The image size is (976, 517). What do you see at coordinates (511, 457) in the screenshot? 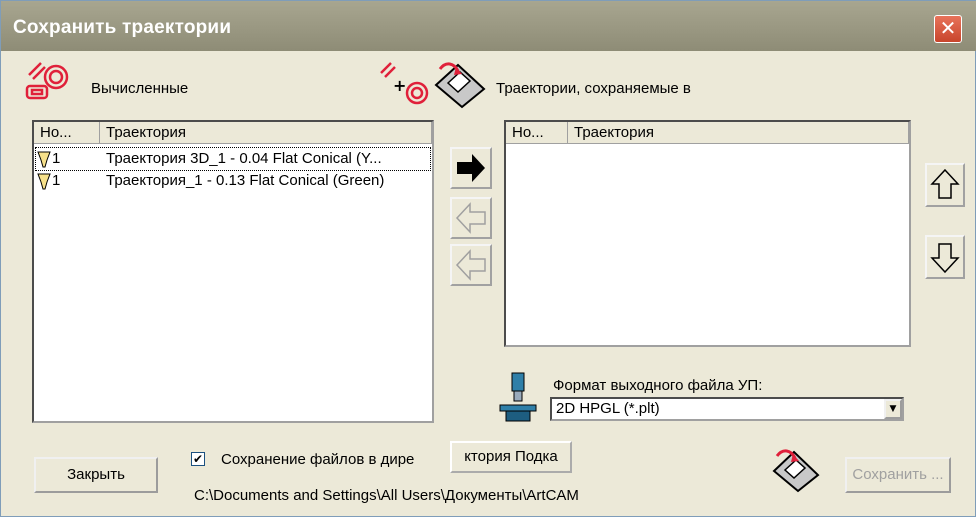
I see `folder-button: ктория Подка` at bounding box center [511, 457].